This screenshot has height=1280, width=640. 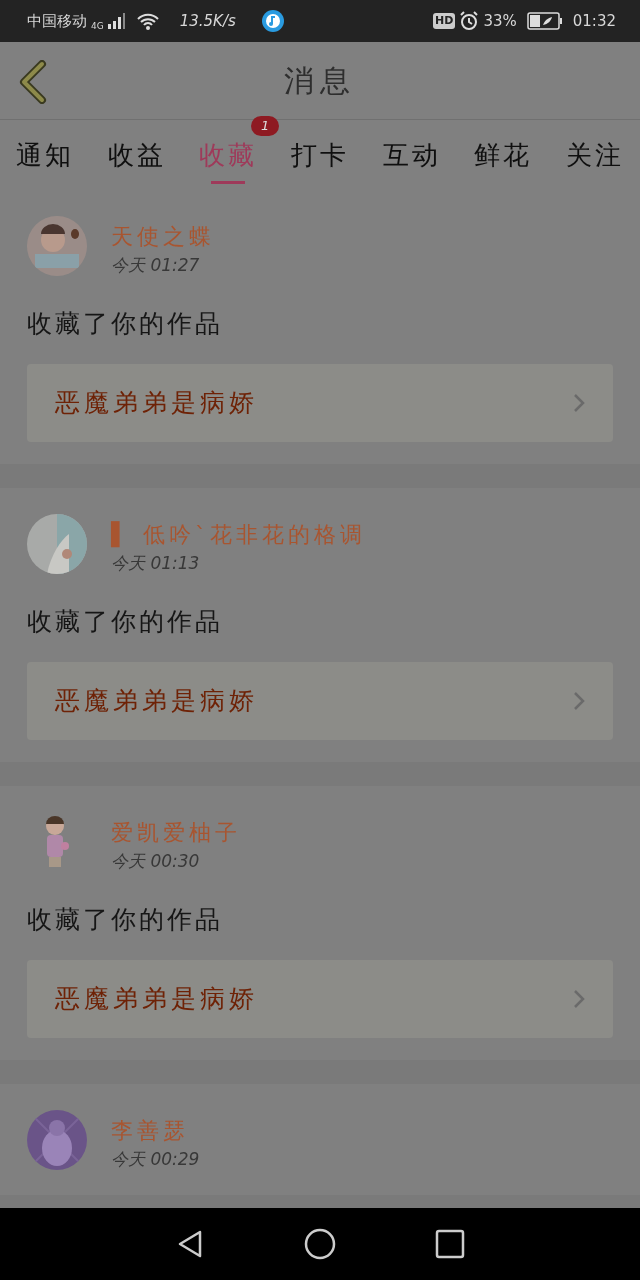 What do you see at coordinates (411, 155) in the screenshot?
I see `tab: 互动` at bounding box center [411, 155].